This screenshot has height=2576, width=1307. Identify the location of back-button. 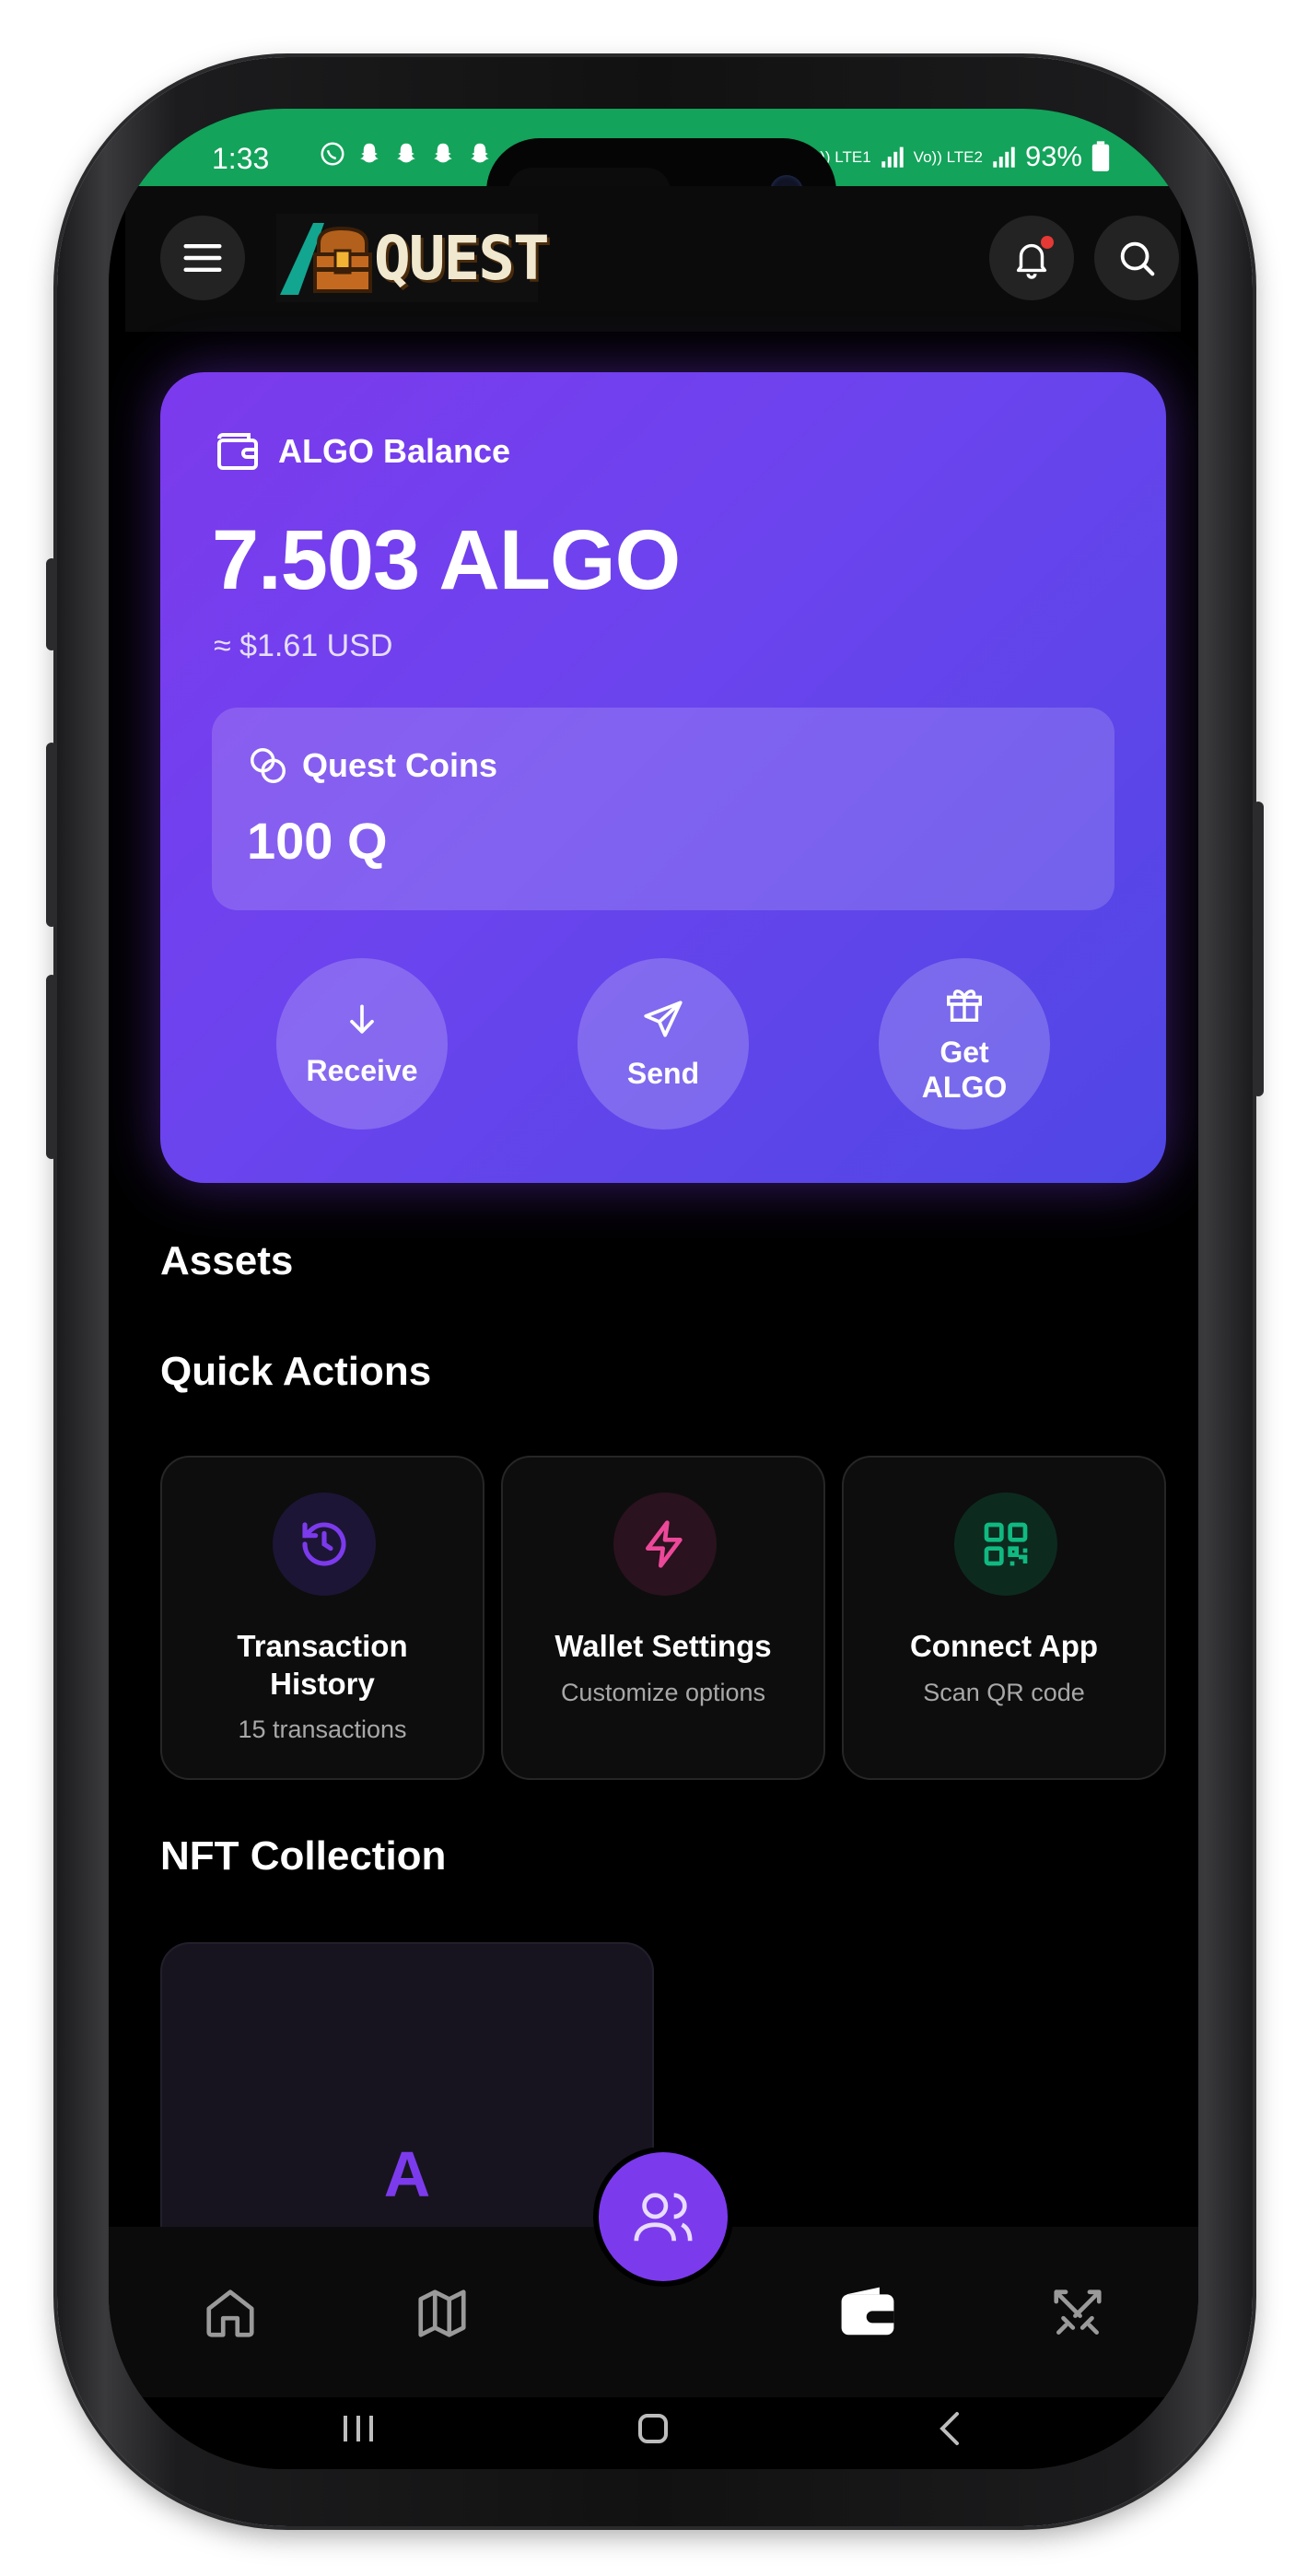
(949, 2428).